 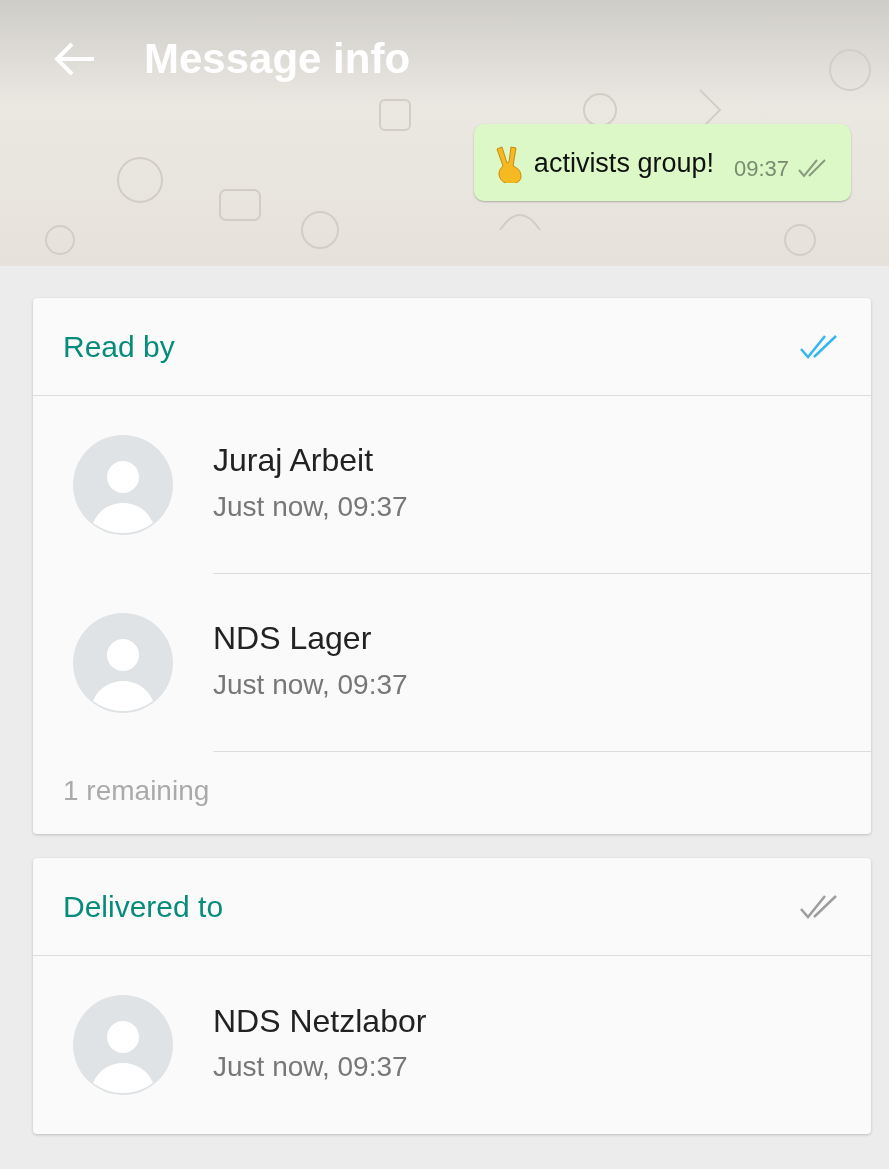 I want to click on remaining-count: 1 remaining, so click(x=136, y=791).